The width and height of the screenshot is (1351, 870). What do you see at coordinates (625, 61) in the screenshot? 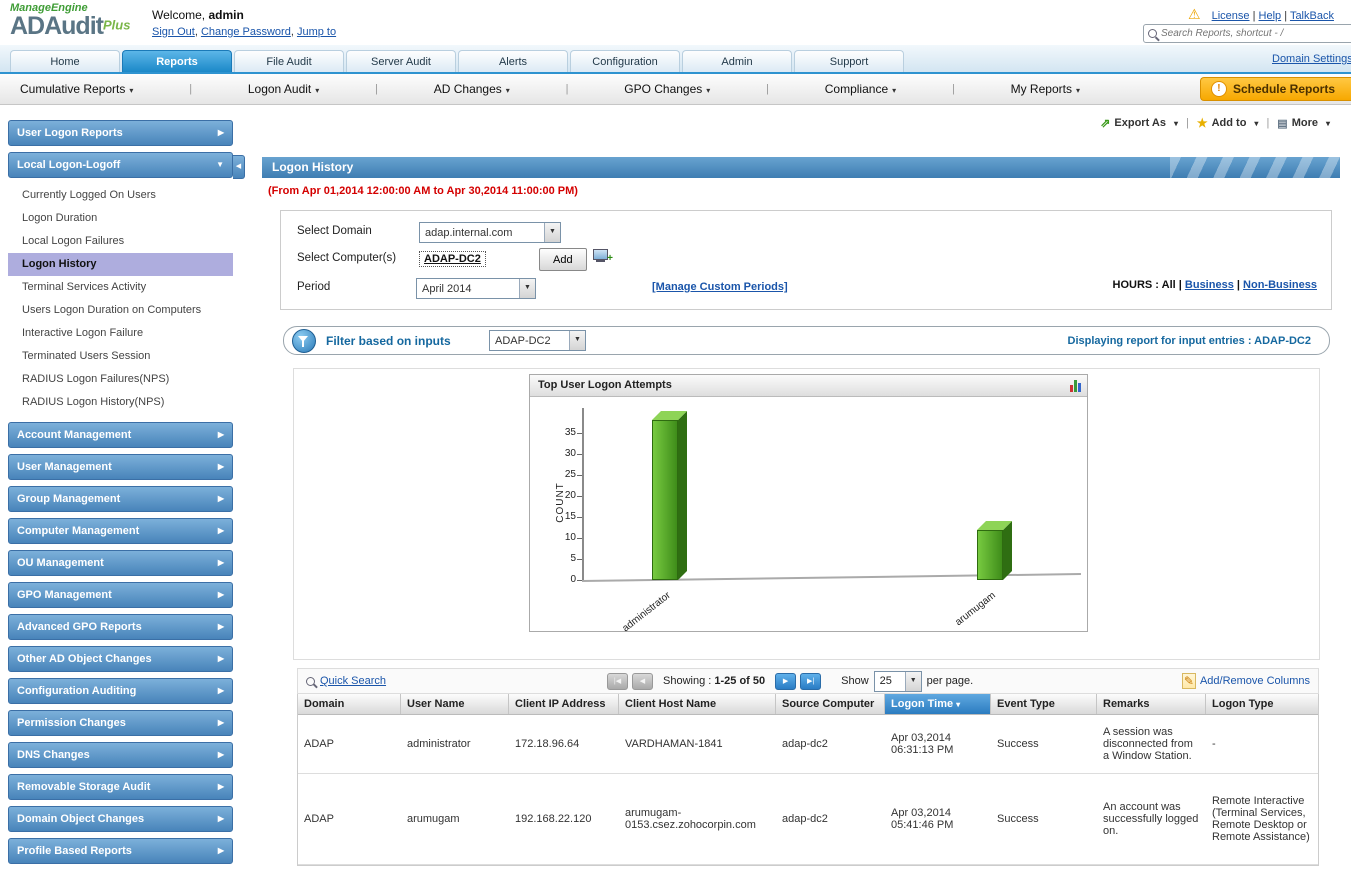
I see `tab-configuration: Configuration` at bounding box center [625, 61].